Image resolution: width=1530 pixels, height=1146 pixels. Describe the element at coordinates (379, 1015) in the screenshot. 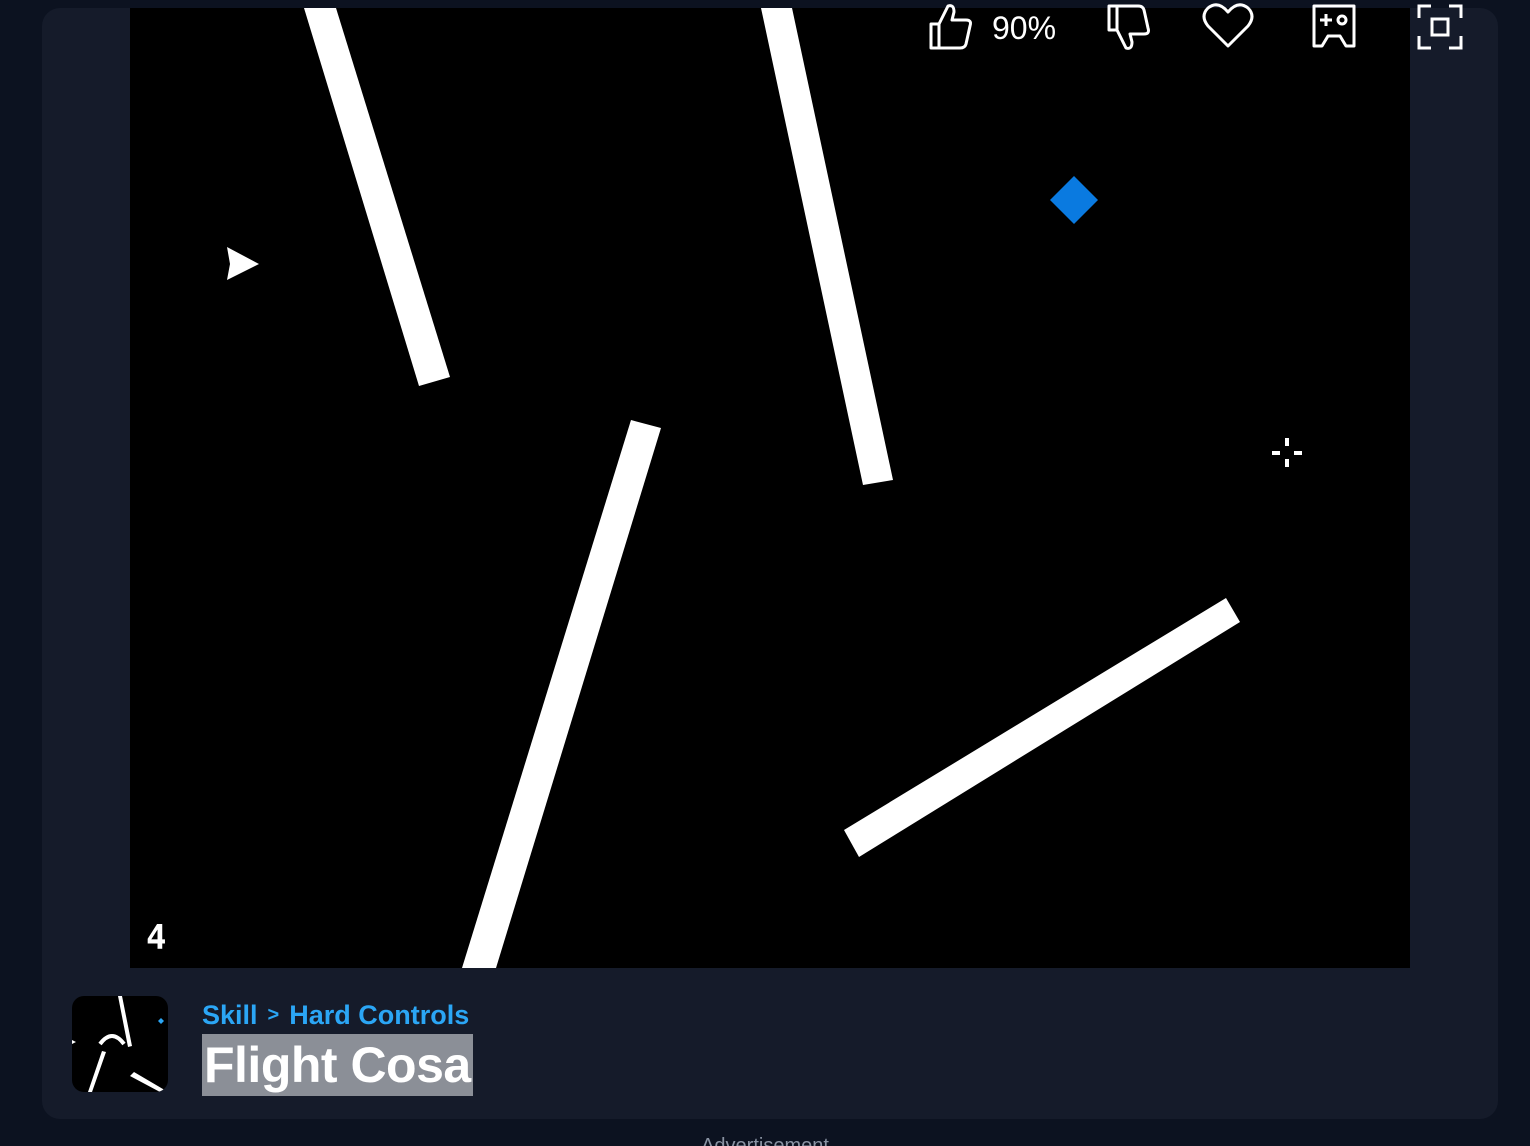

I see `breadcrumb-subcategory-link: Hard Controls` at that location.